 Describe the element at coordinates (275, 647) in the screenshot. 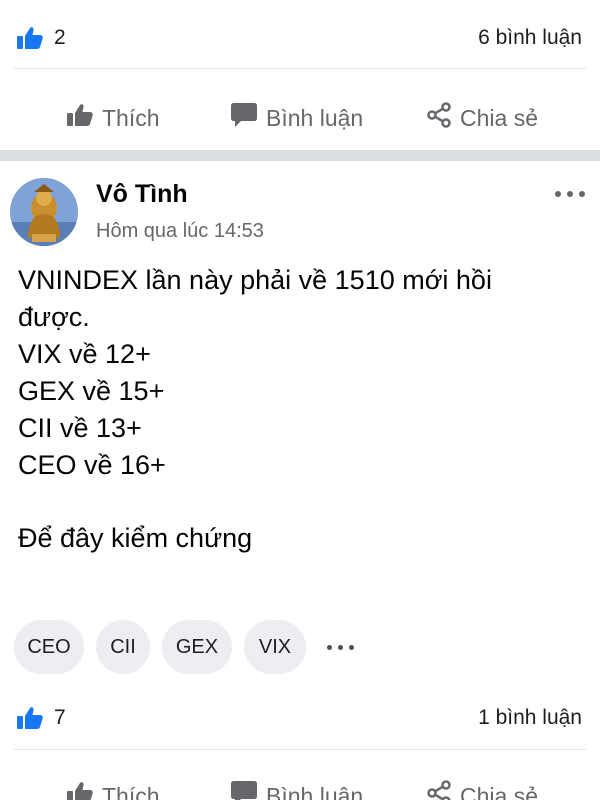

I see `tag-vix: VIX` at that location.